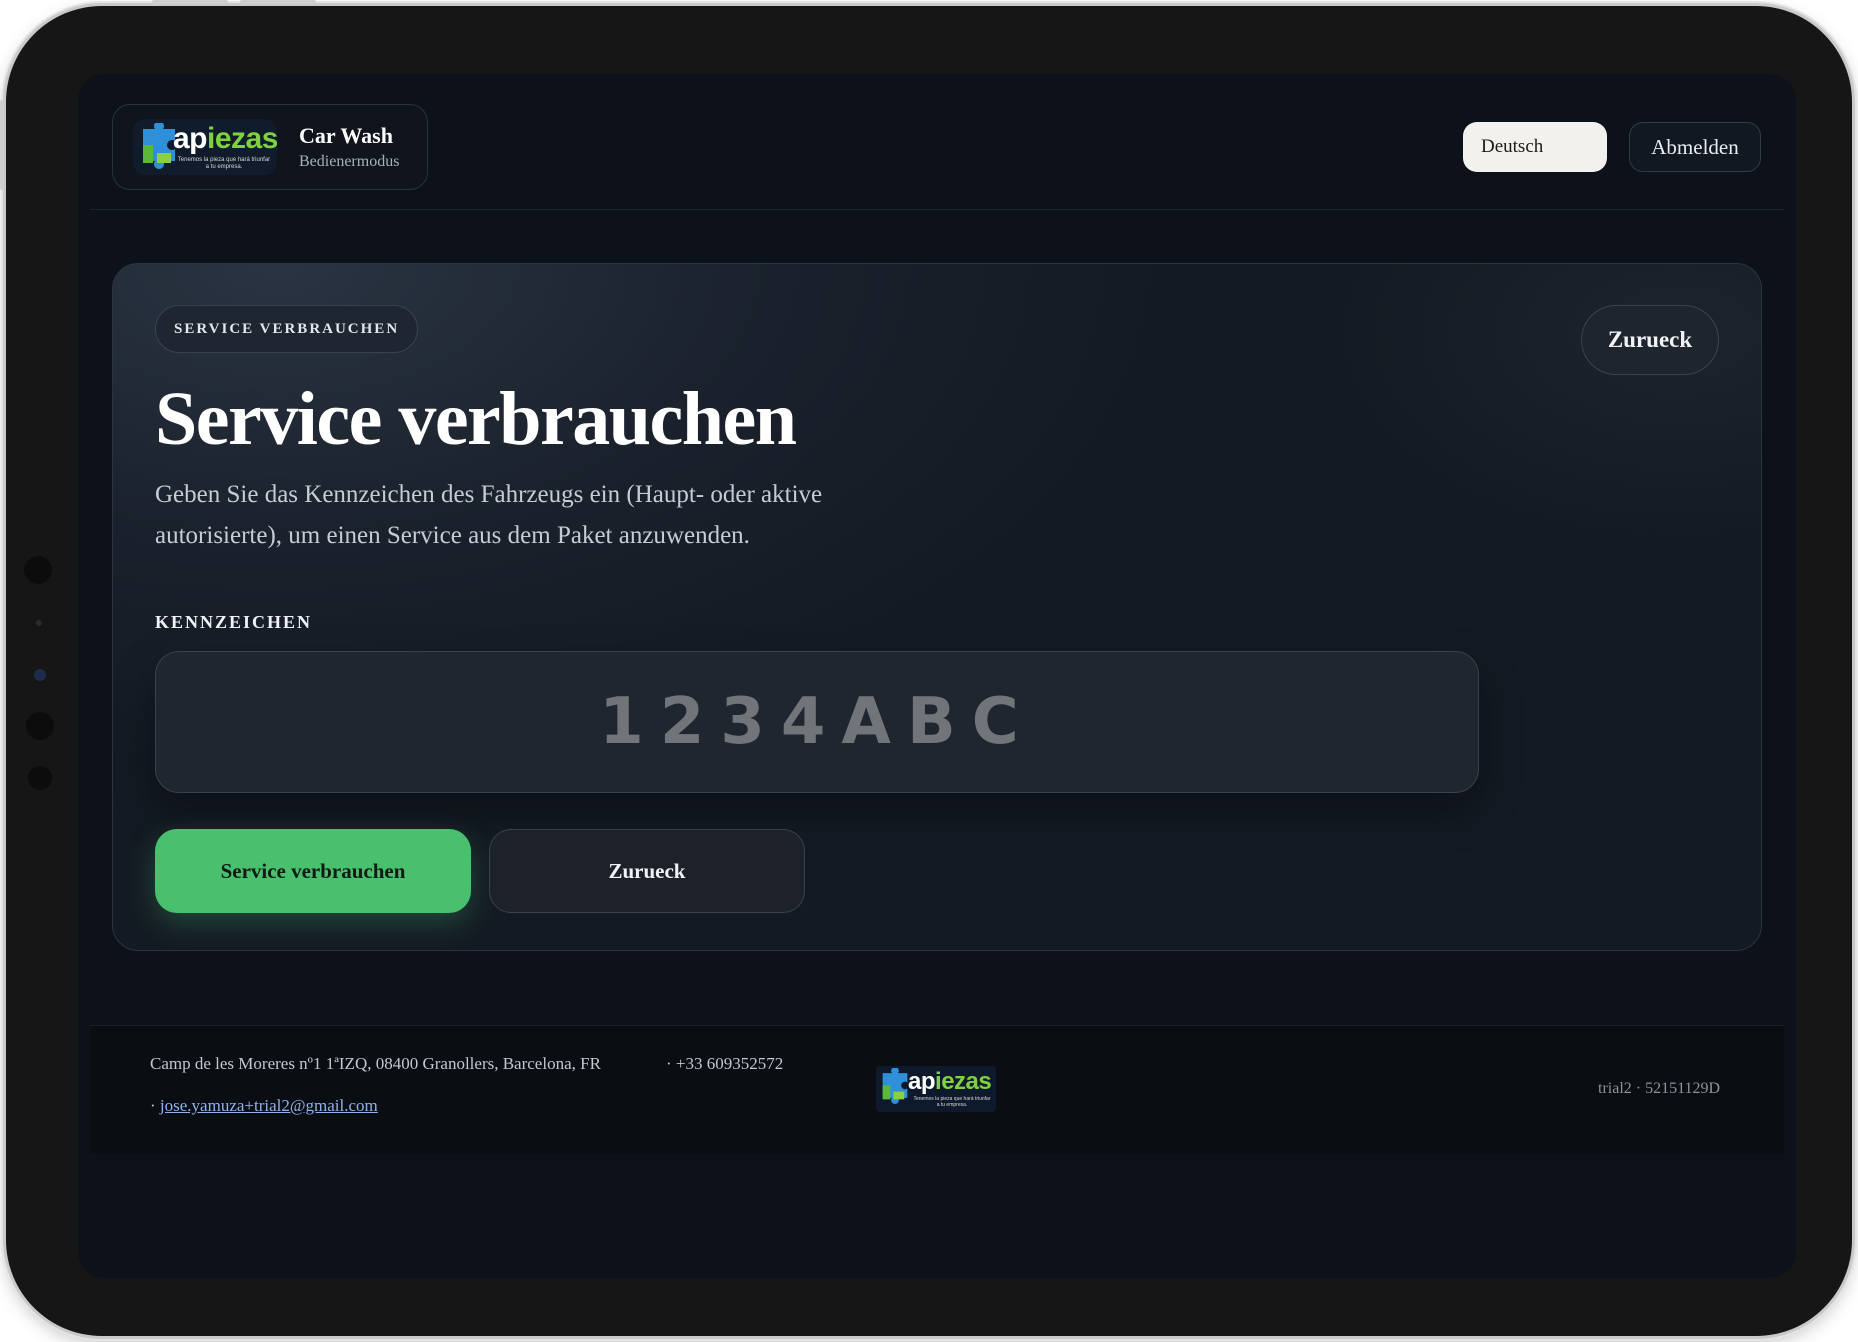 The image size is (1858, 1342). Describe the element at coordinates (40, 675) in the screenshot. I see `camera-lens` at that location.